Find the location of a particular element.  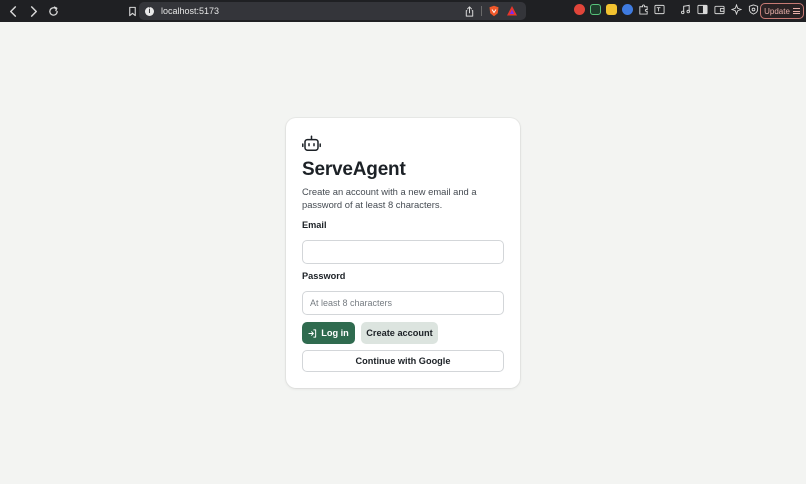

login-label: Log in is located at coordinates (335, 333).